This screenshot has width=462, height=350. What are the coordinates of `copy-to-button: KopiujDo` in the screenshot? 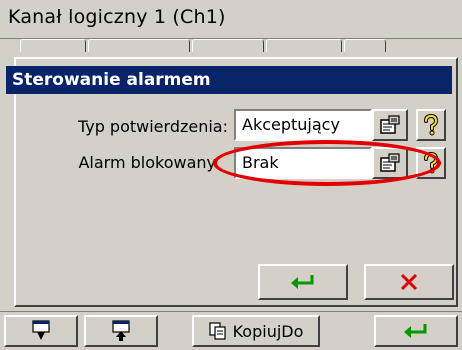 It's located at (256, 331).